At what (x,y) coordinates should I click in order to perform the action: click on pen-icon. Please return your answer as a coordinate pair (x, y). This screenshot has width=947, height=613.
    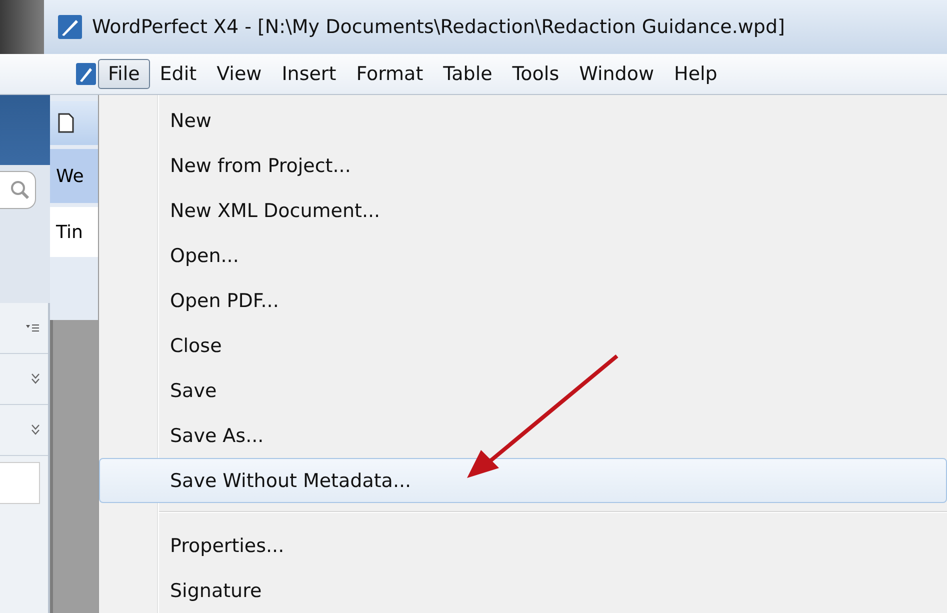
    Looking at the image, I should click on (70, 27).